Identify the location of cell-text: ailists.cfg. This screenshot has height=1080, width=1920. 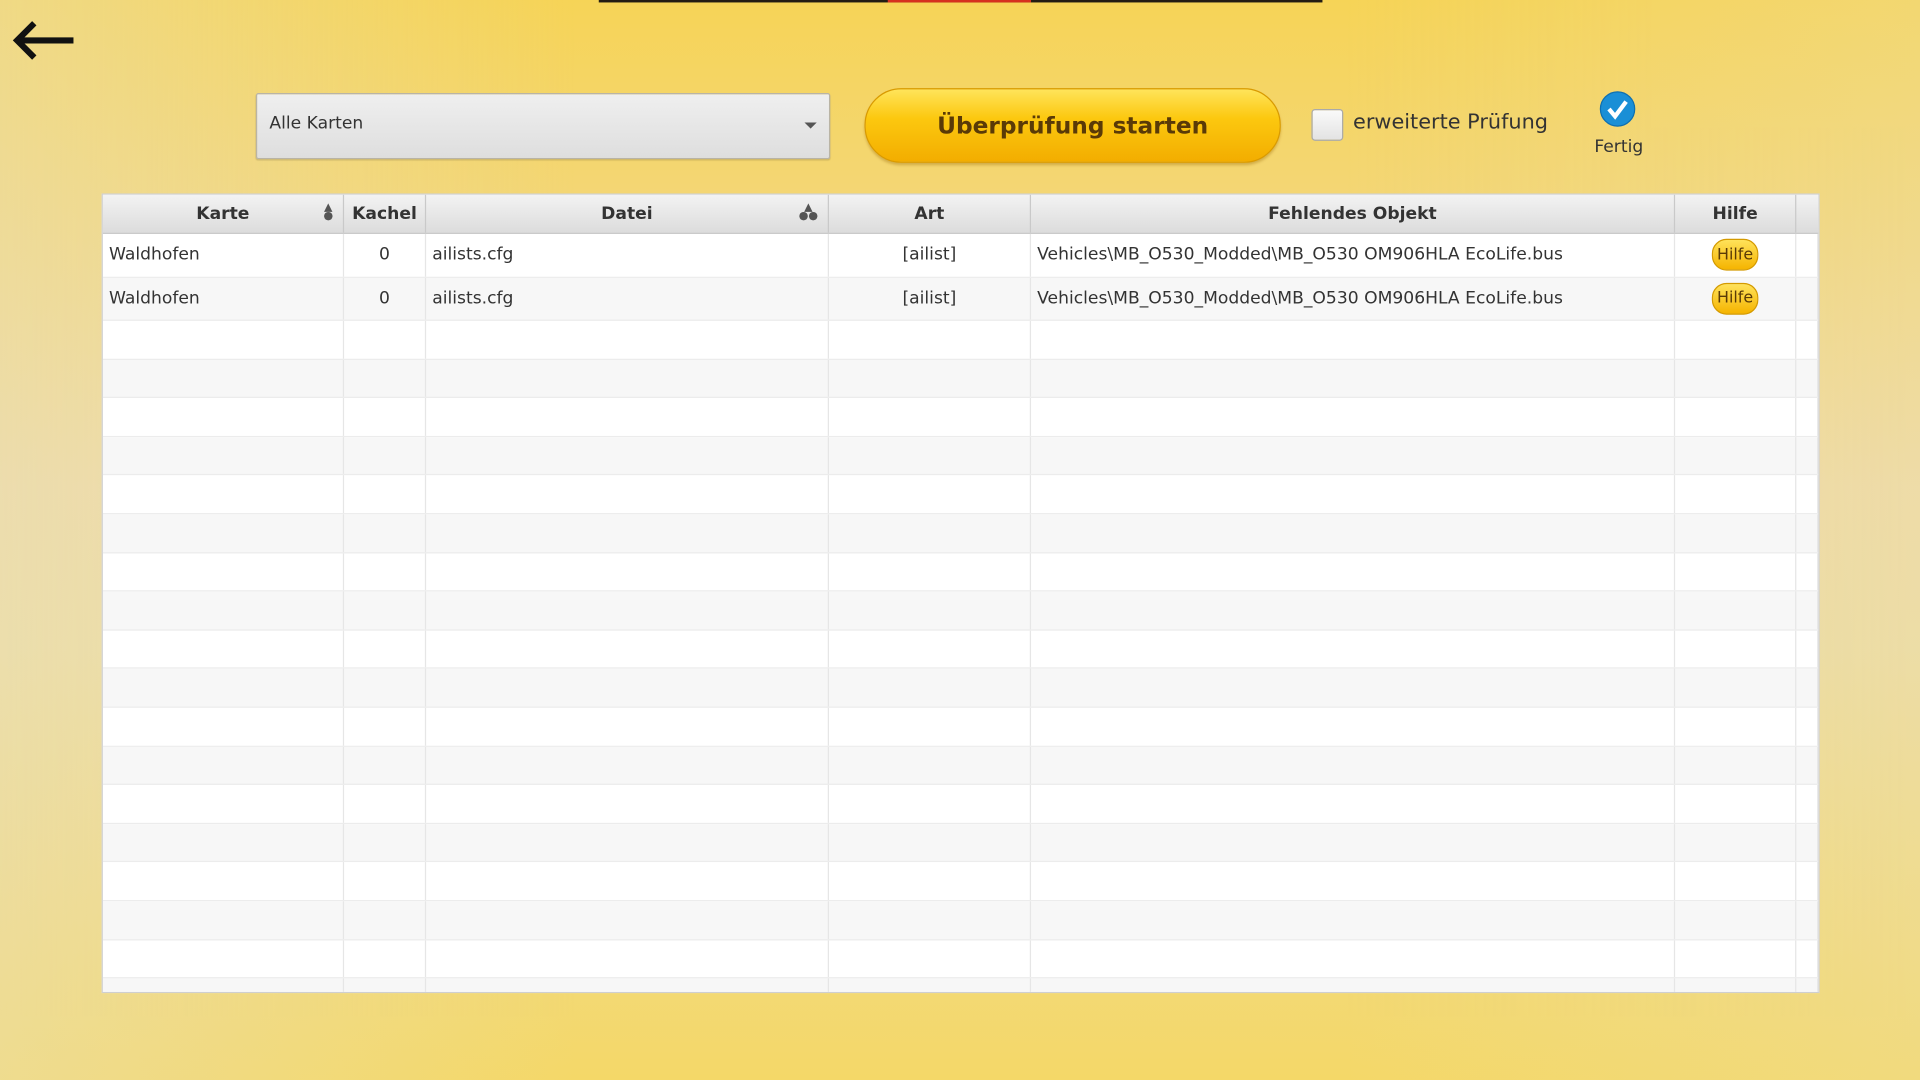
(473, 298).